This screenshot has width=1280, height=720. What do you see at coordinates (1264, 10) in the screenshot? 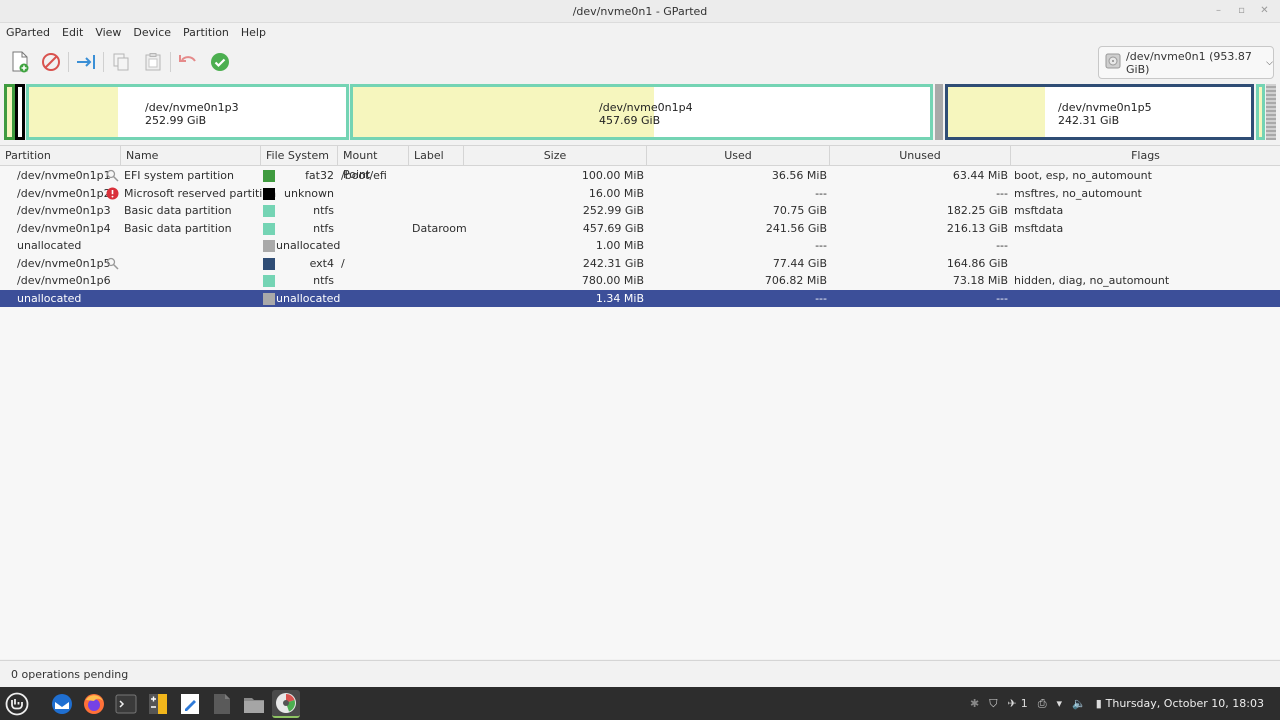
I see `close-icon: ✕` at bounding box center [1264, 10].